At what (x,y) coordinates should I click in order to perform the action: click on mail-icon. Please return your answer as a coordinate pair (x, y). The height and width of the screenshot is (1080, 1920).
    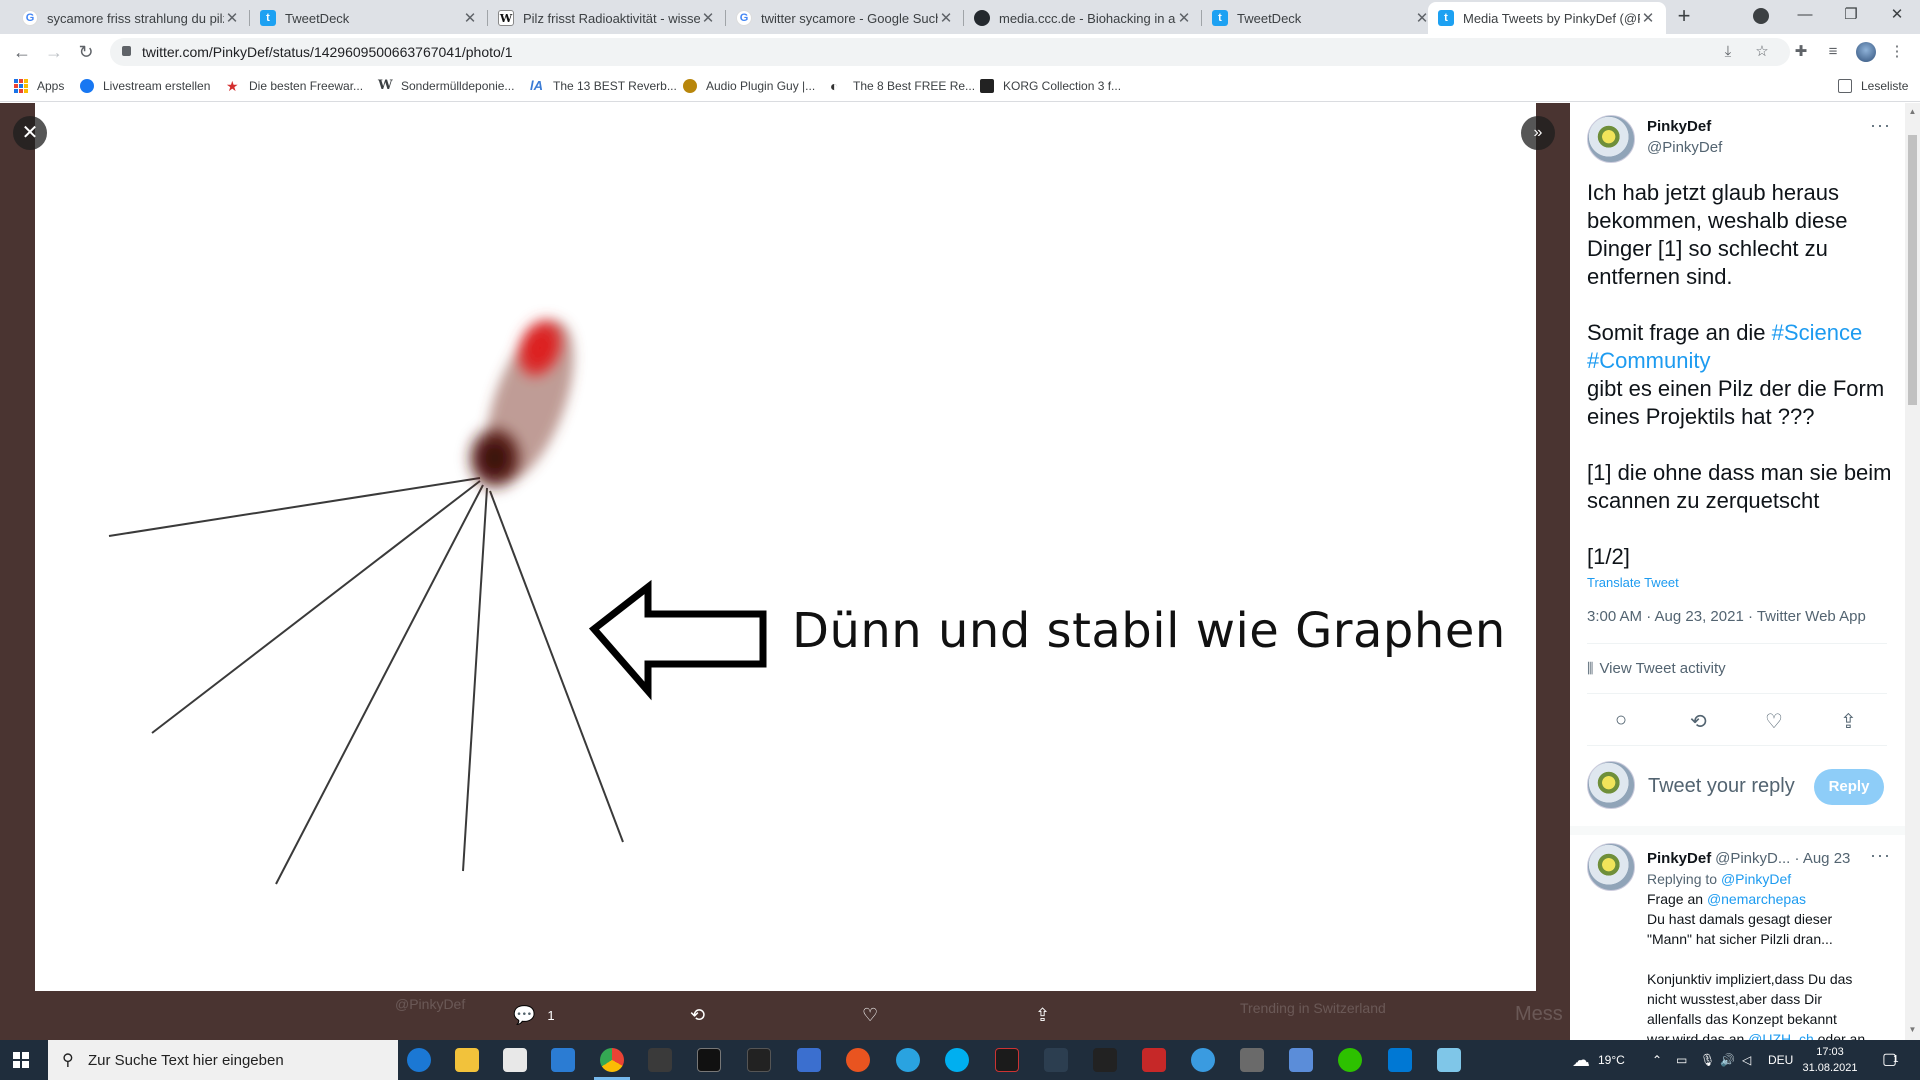
    Looking at the image, I should click on (563, 1060).